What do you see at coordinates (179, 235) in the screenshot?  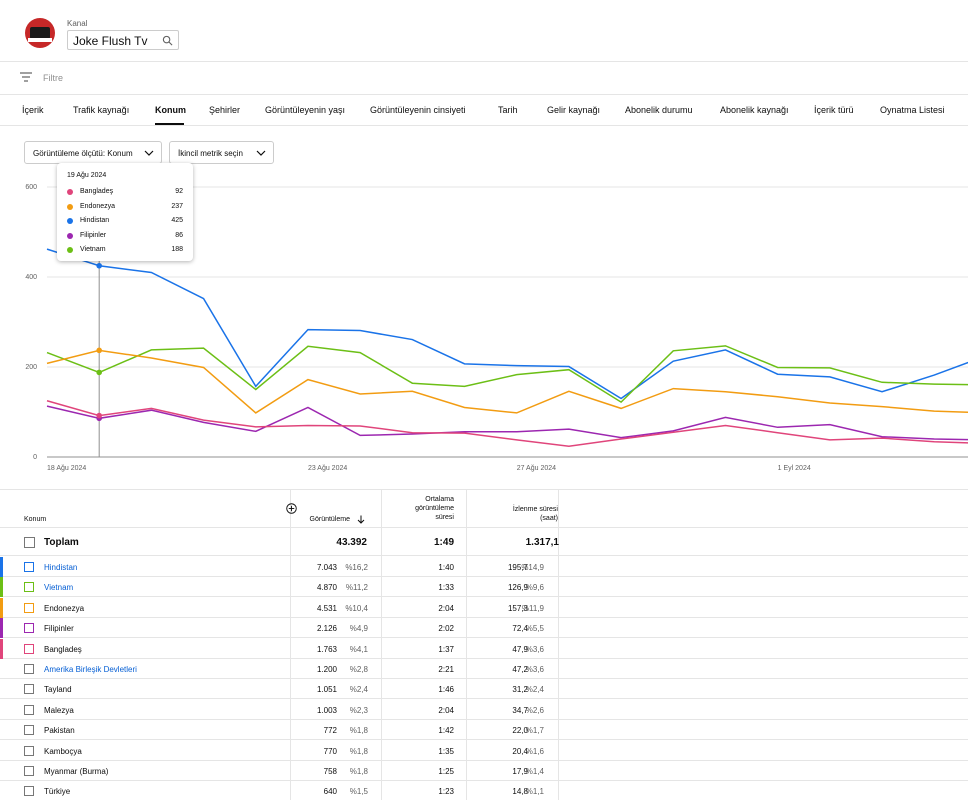 I see `tooltip-series-value: 86` at bounding box center [179, 235].